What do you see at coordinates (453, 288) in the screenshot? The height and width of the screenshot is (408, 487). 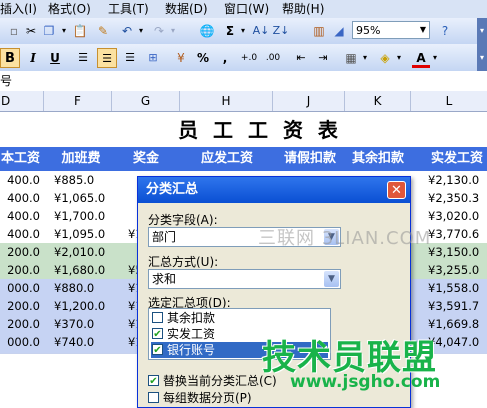 I see `cell-net-pay: ¥1,558.0` at bounding box center [453, 288].